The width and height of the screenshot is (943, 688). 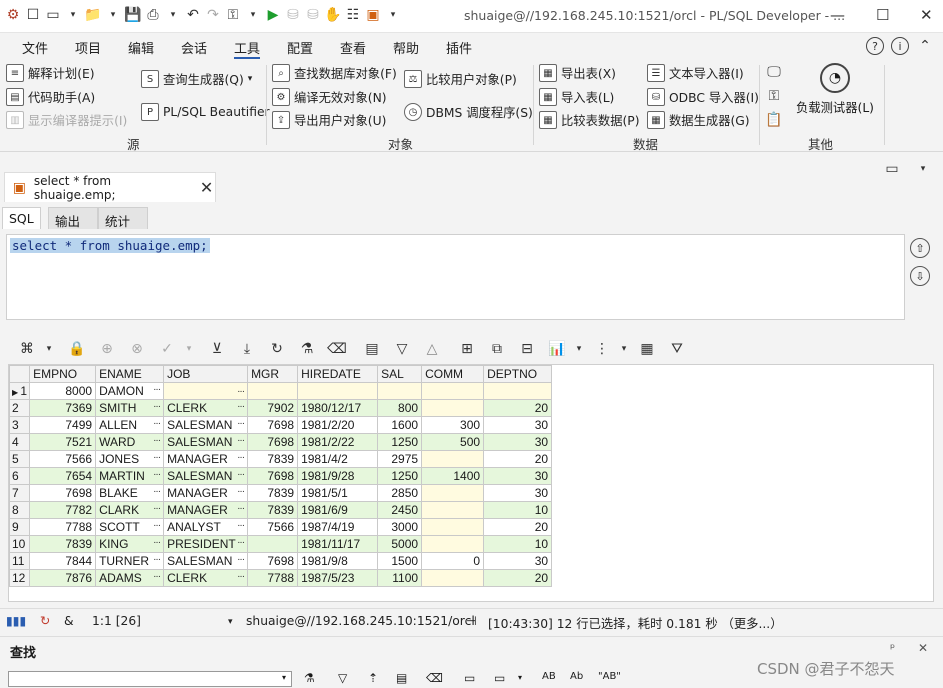 I want to click on table-cell: 800, so click(x=400, y=408).